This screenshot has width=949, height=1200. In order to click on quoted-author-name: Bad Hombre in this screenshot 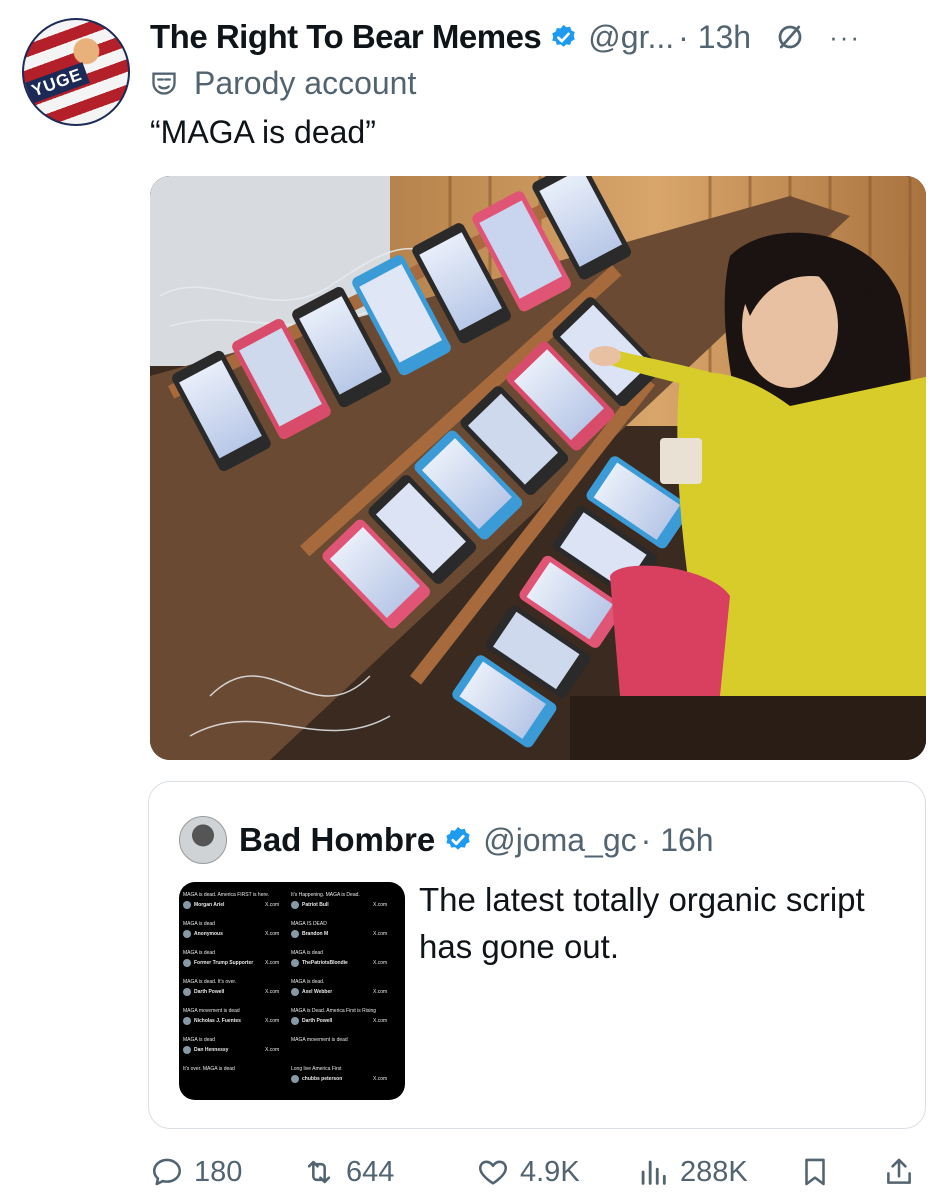, I will do `click(337, 839)`.